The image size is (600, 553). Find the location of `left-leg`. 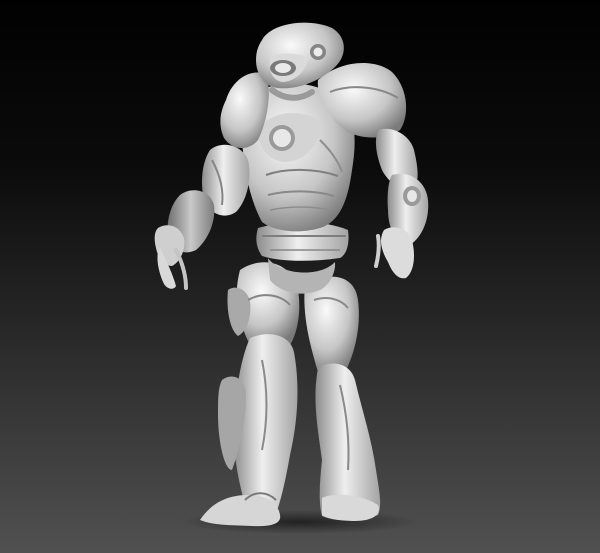

left-leg is located at coordinates (250, 394).